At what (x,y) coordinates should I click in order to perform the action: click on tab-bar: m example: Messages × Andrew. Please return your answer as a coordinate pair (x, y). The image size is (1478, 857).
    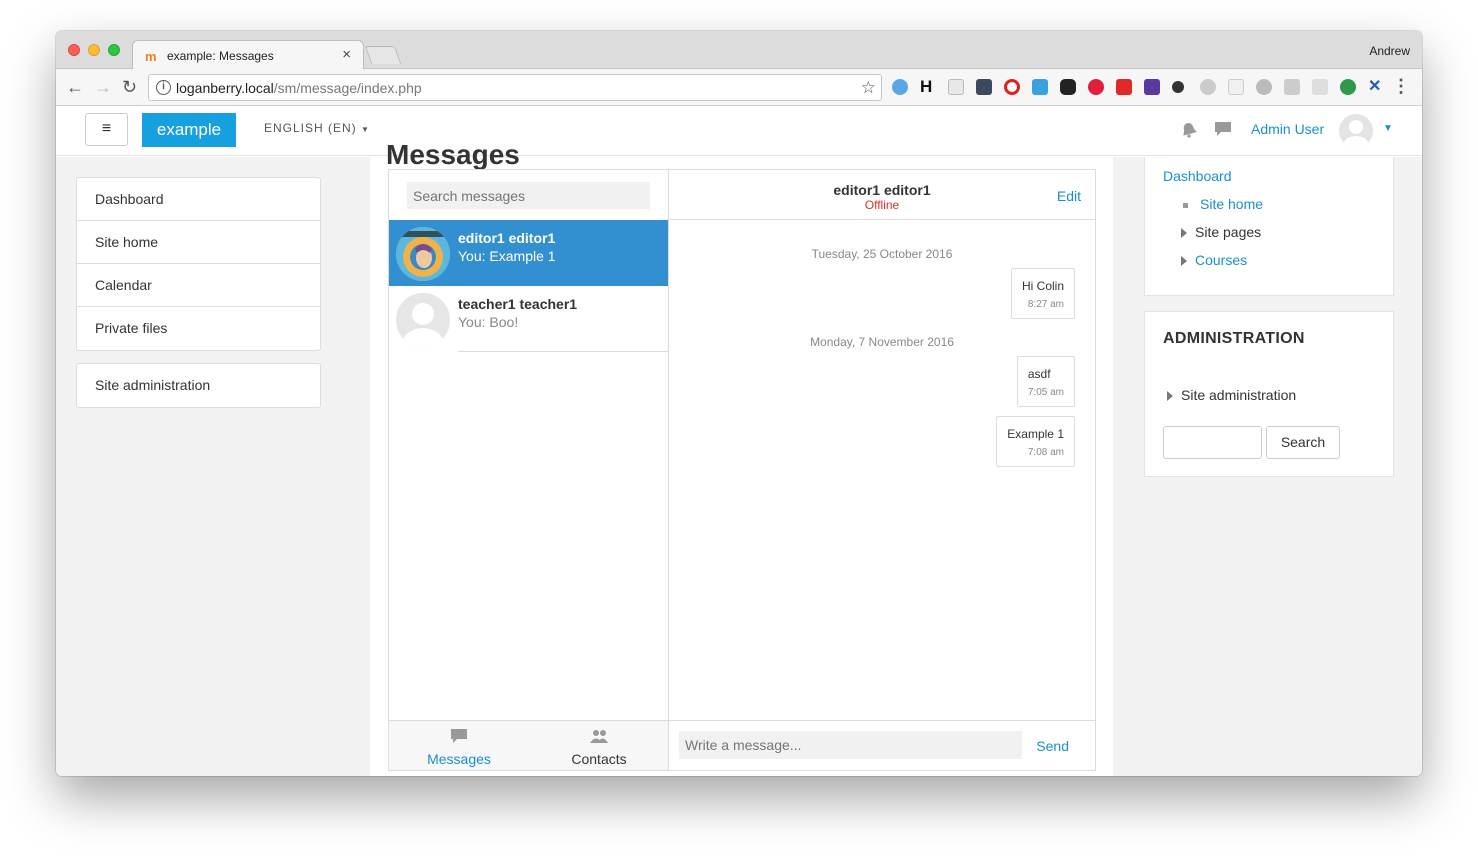
    Looking at the image, I should click on (739, 50).